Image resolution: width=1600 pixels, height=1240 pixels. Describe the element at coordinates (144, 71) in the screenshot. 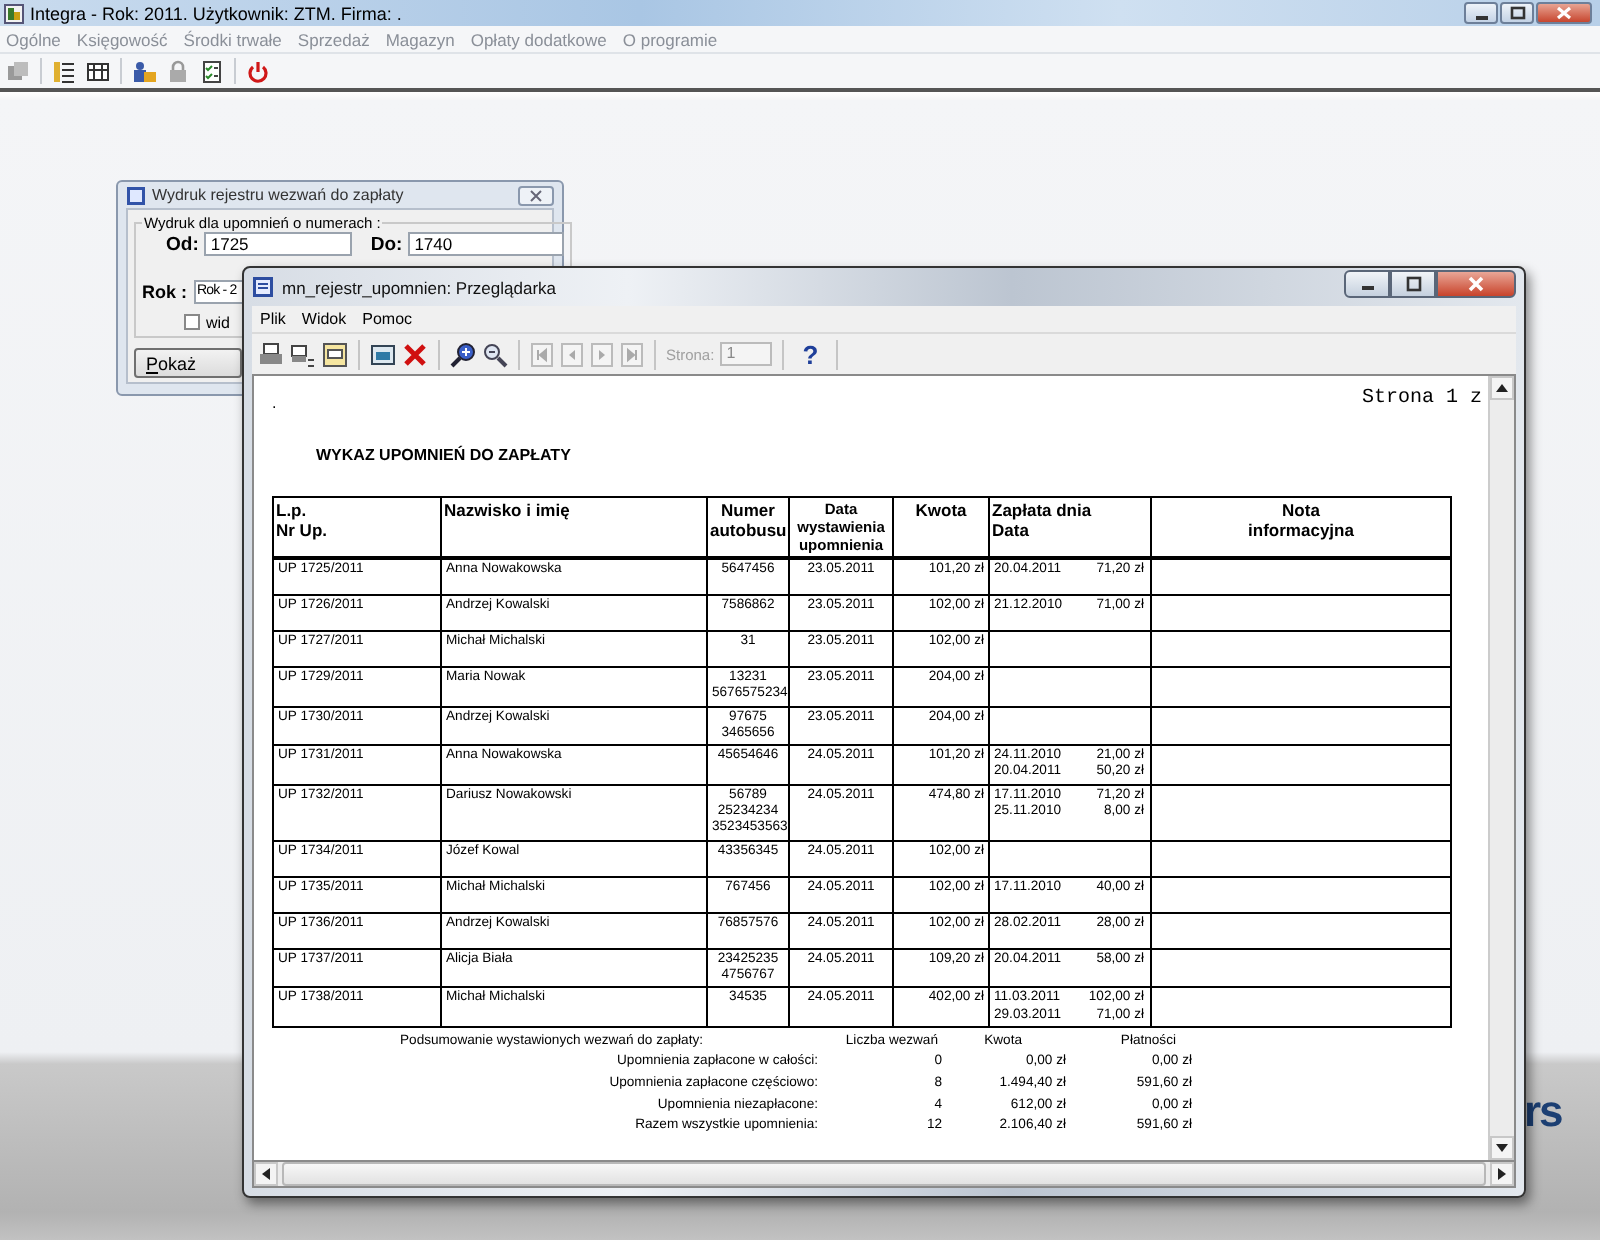

I see `users-lock-icon` at that location.